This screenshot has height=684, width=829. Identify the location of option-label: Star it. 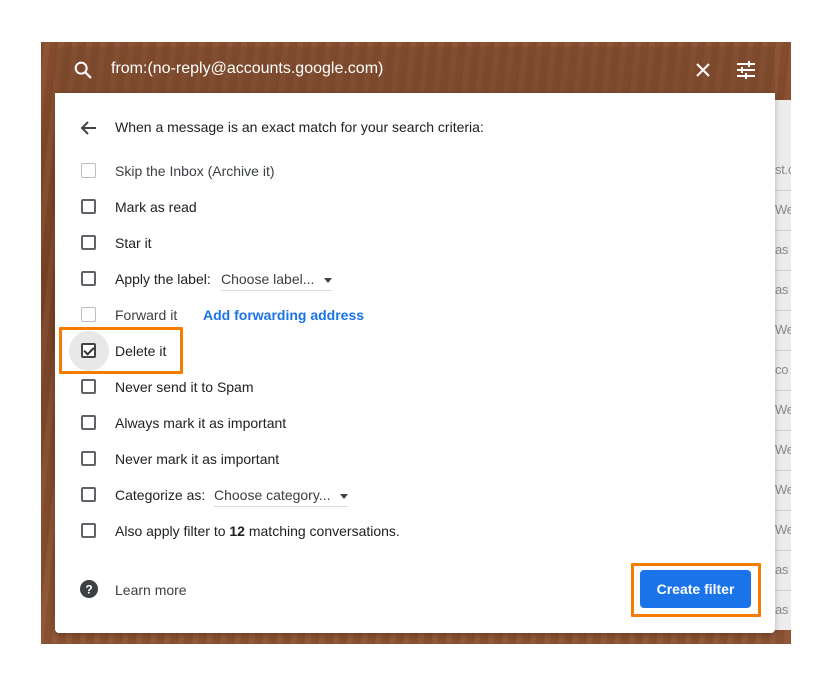
(133, 243).